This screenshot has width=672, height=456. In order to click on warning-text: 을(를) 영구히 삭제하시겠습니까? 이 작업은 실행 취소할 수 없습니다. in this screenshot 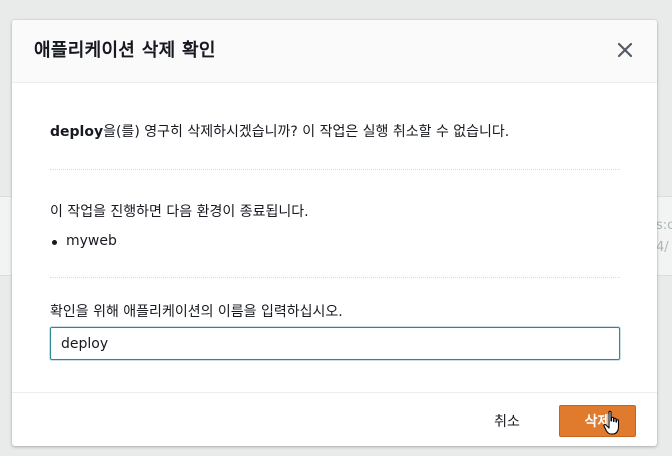, I will do `click(306, 132)`.